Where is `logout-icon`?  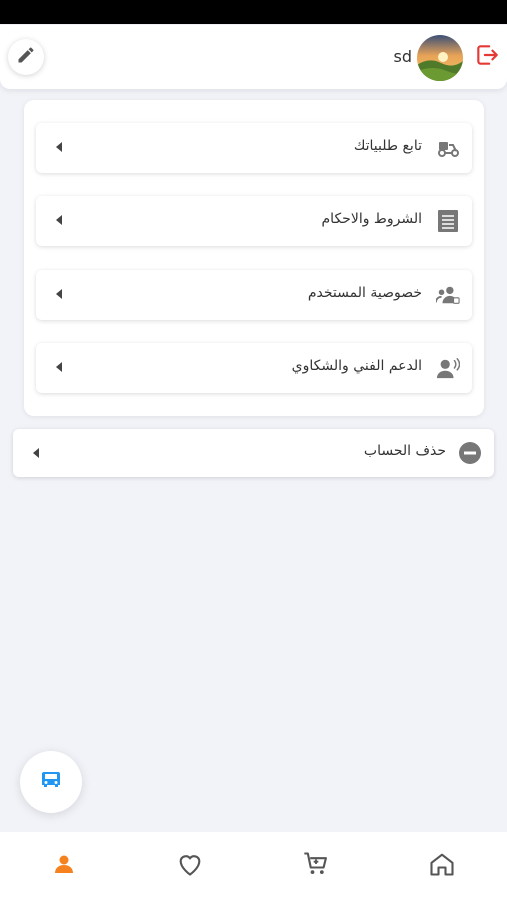 logout-icon is located at coordinates (487, 57).